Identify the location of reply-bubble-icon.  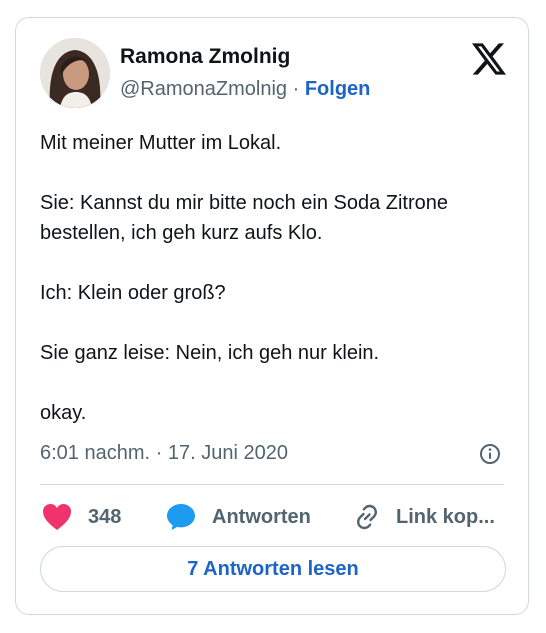
(181, 517).